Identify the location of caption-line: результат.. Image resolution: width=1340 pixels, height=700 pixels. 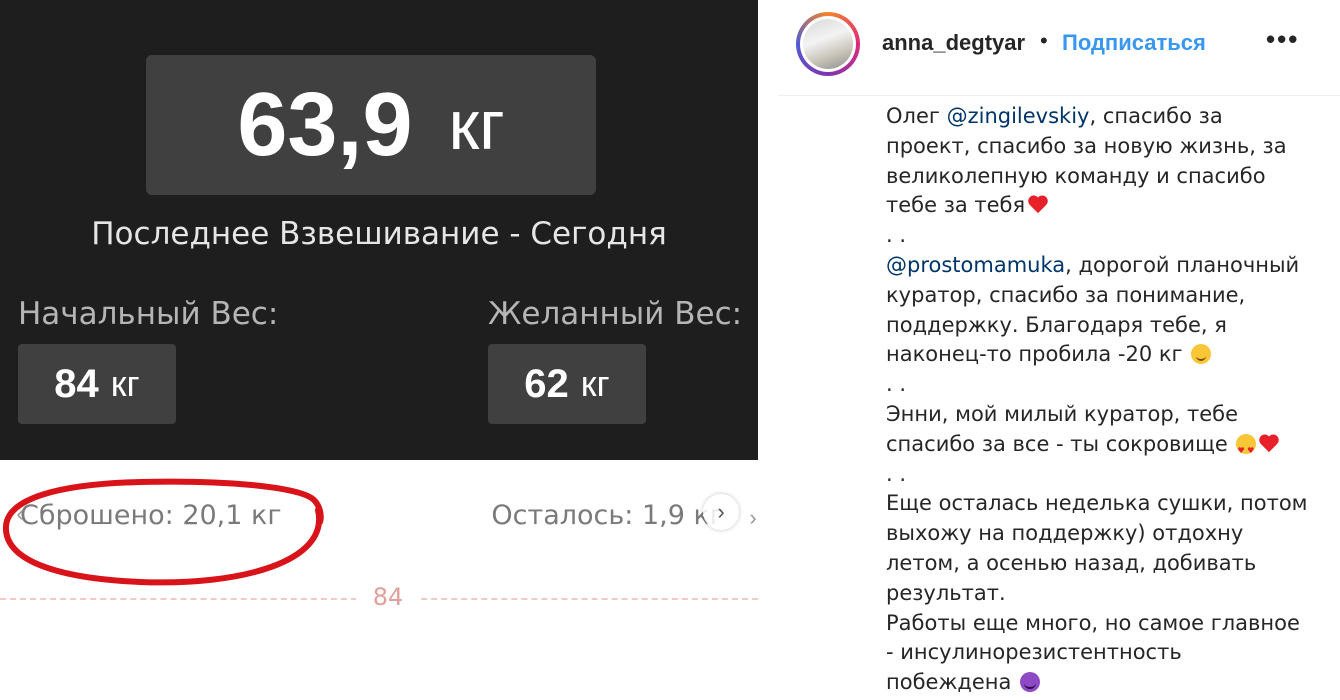
(946, 592).